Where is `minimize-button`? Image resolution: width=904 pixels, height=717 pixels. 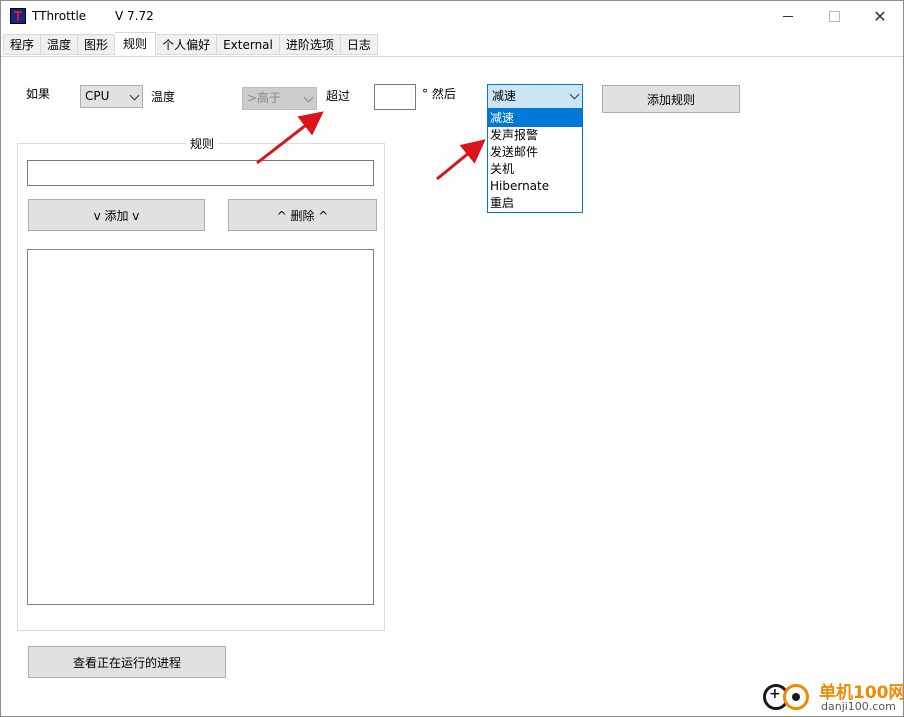 minimize-button is located at coordinates (788, 16).